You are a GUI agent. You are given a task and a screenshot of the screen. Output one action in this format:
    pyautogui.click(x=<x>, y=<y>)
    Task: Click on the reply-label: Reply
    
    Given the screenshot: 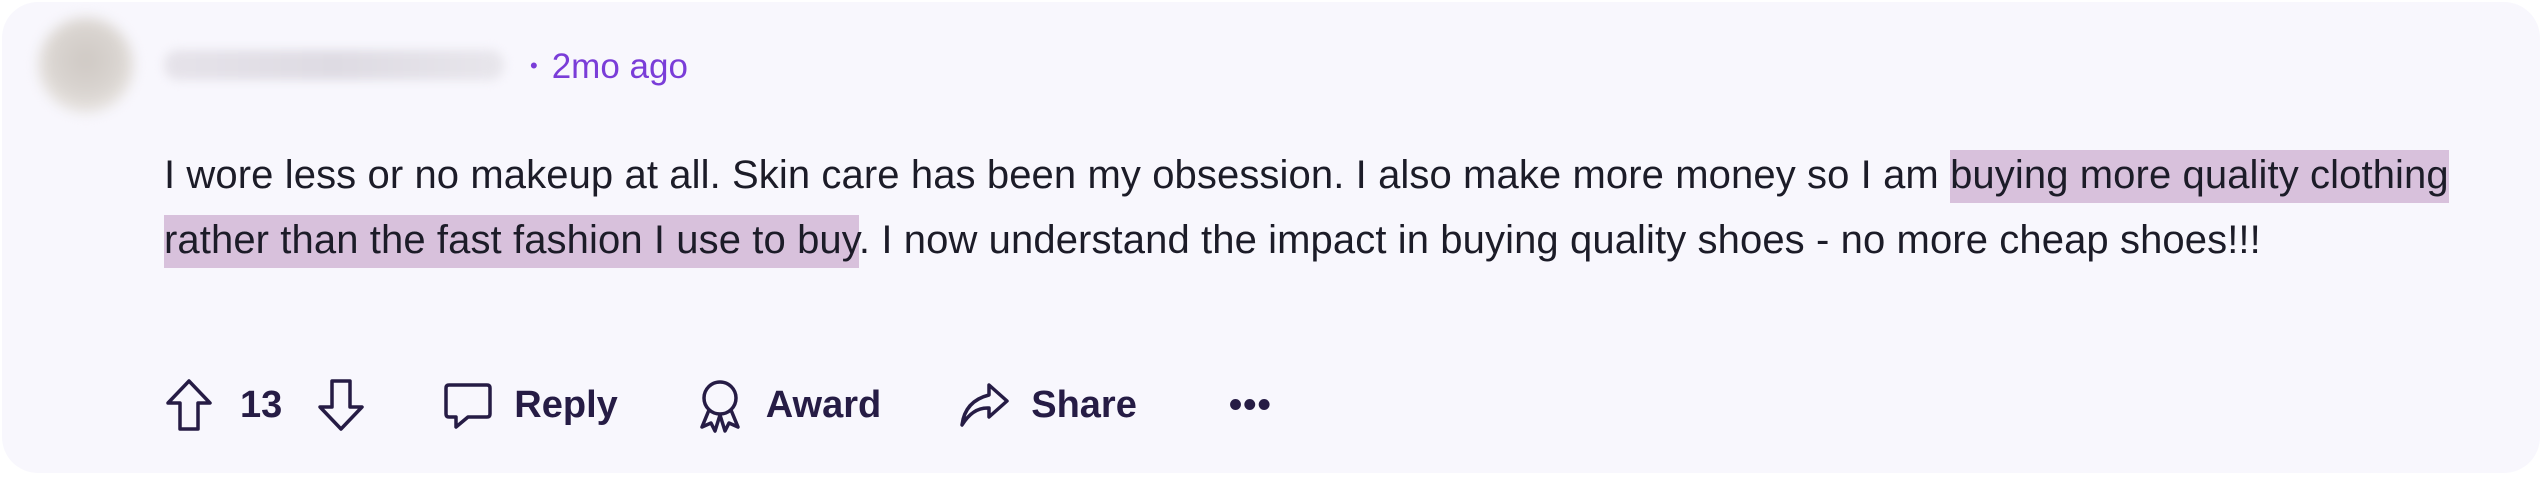 What is the action you would take?
    pyautogui.click(x=566, y=404)
    